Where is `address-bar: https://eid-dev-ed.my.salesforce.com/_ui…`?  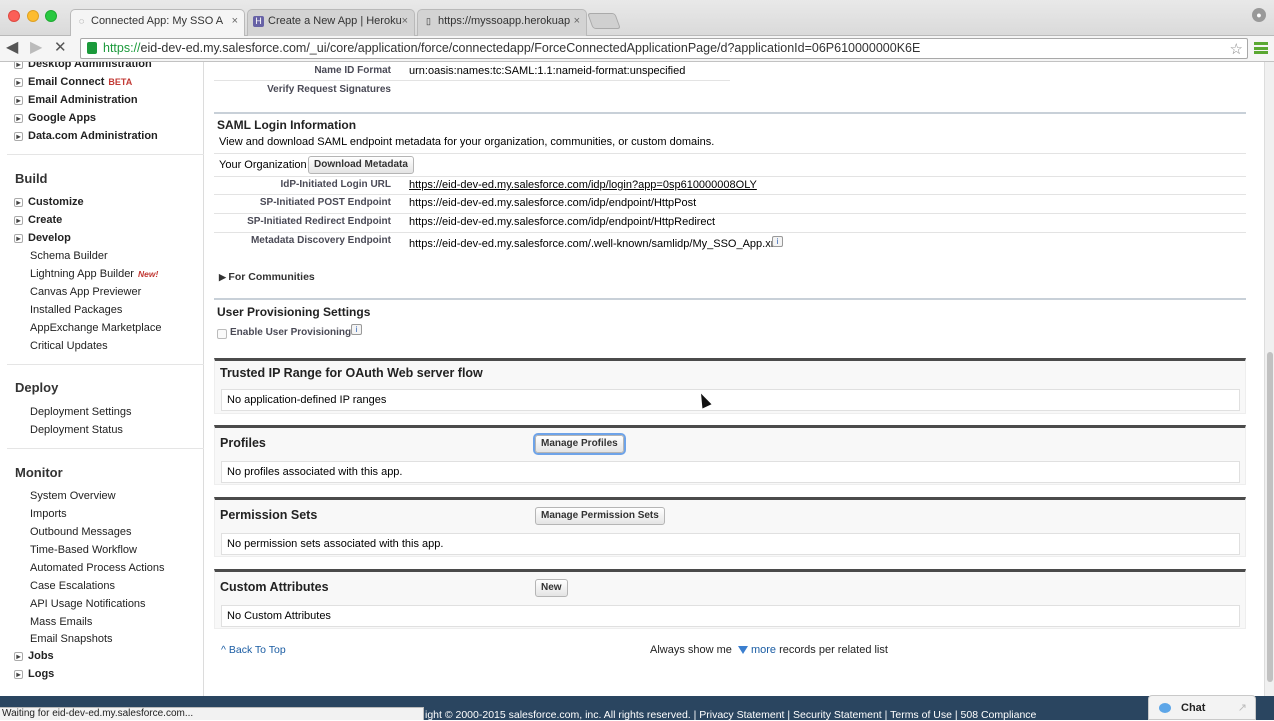 address-bar: https://eid-dev-ed.my.salesforce.com/_ui… is located at coordinates (664, 48).